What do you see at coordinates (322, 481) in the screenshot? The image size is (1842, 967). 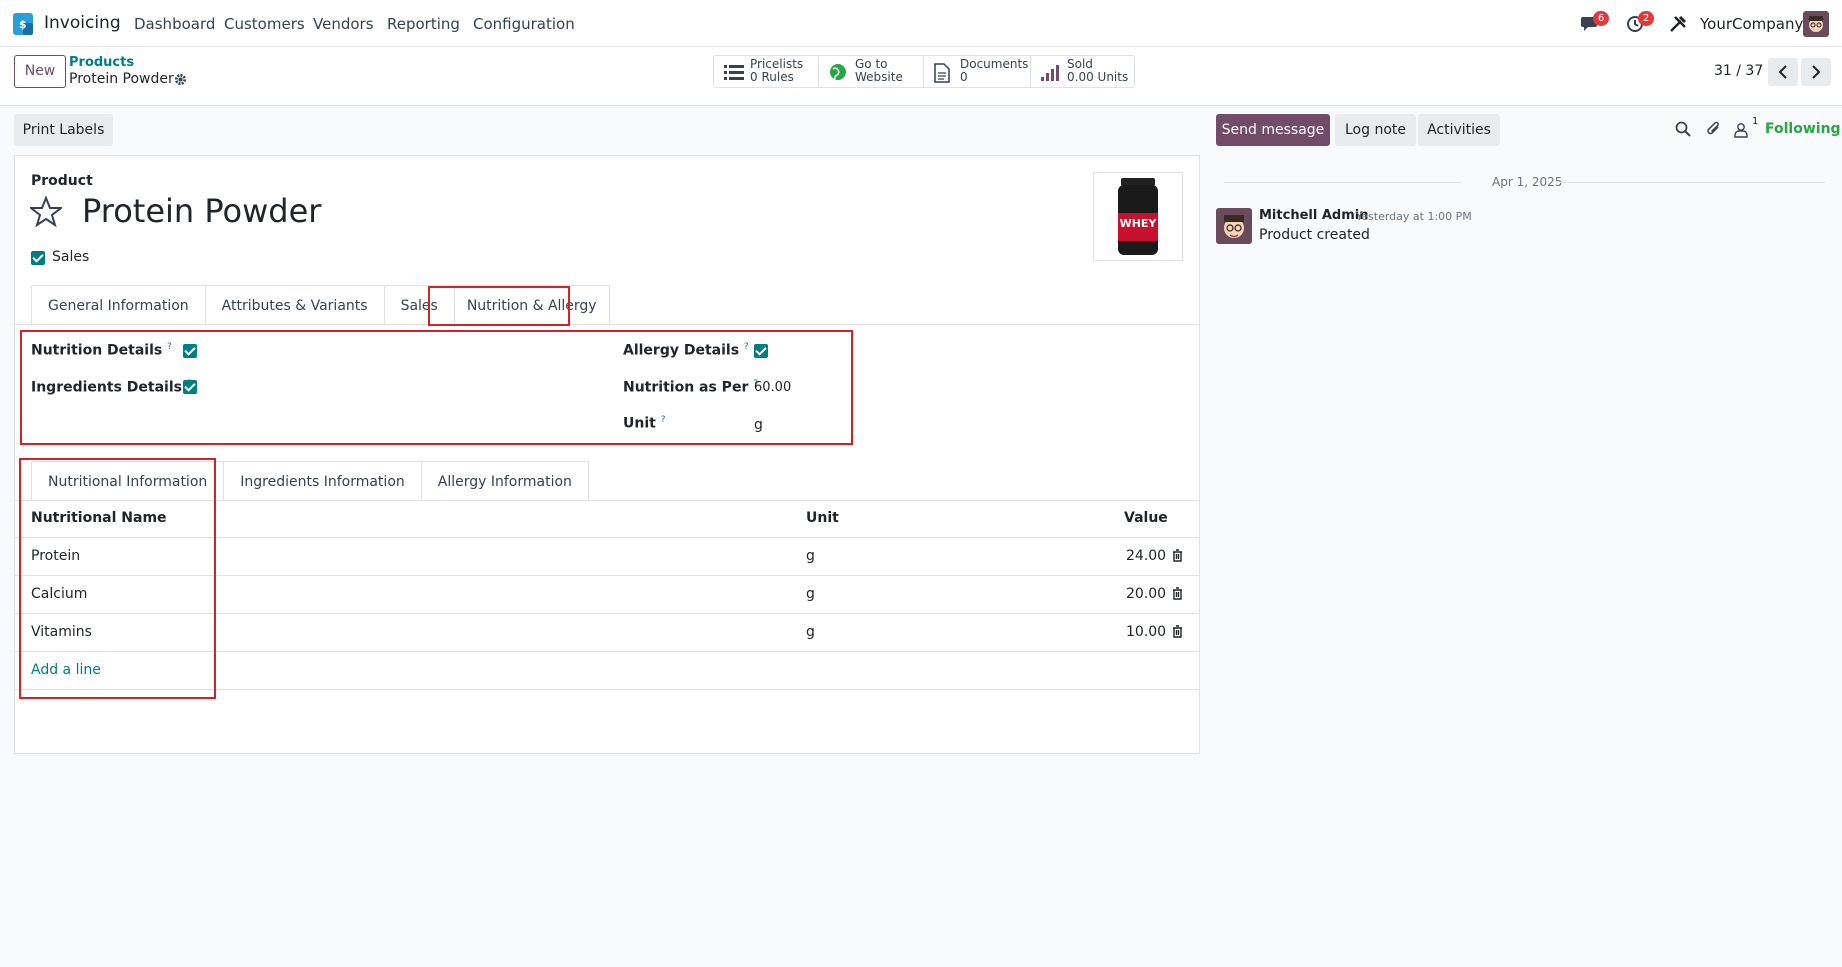 I see `tab-ingredients-information: Ingredients Information` at bounding box center [322, 481].